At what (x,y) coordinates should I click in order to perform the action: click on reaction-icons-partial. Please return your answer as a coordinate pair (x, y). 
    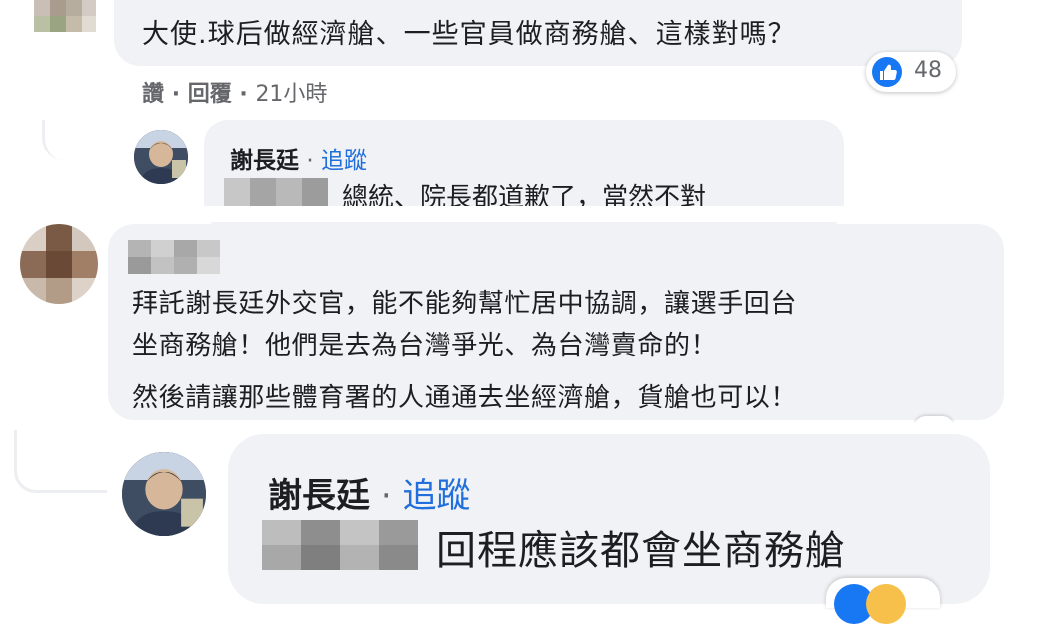
    Looking at the image, I should click on (883, 601).